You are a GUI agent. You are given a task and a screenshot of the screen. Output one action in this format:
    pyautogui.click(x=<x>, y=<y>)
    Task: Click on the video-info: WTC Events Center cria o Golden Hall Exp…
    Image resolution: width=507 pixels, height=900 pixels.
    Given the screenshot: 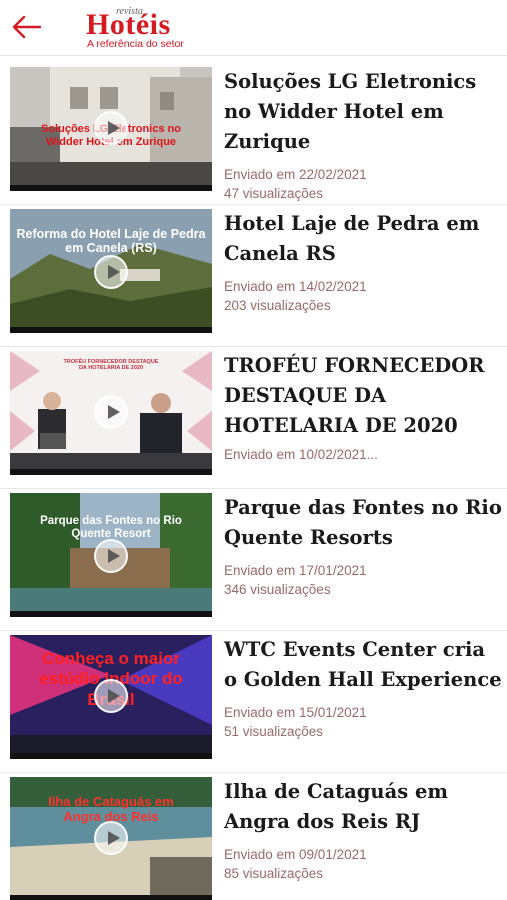 What is the action you would take?
    pyautogui.click(x=364, y=688)
    